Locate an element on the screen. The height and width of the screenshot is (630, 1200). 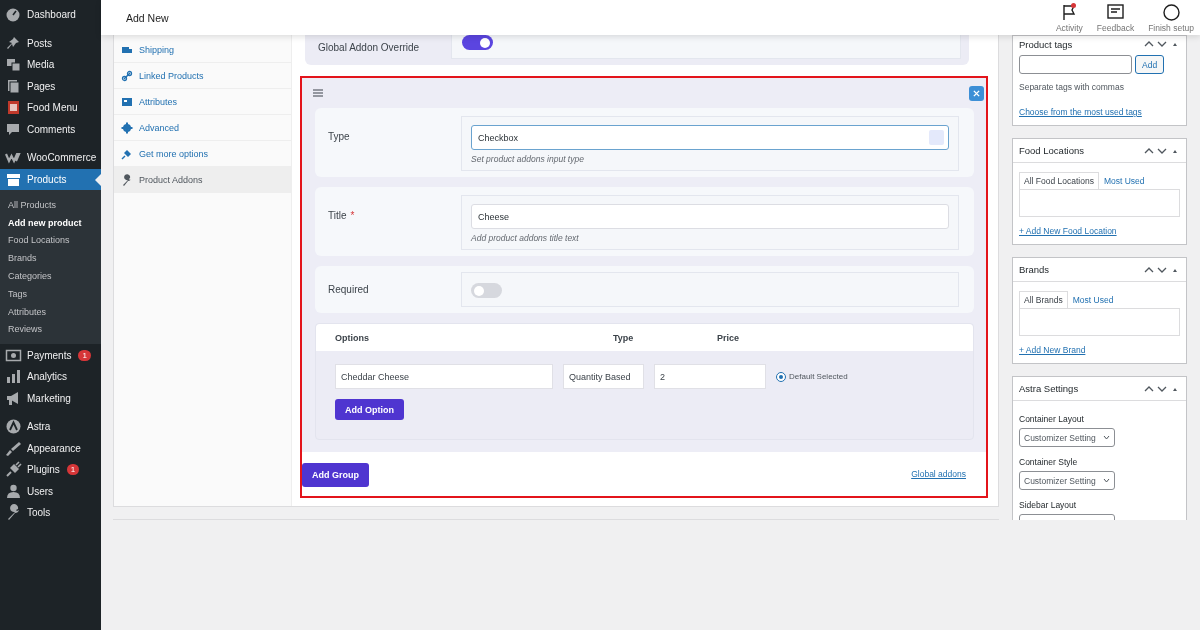
tag-input is located at coordinates (1075, 64).